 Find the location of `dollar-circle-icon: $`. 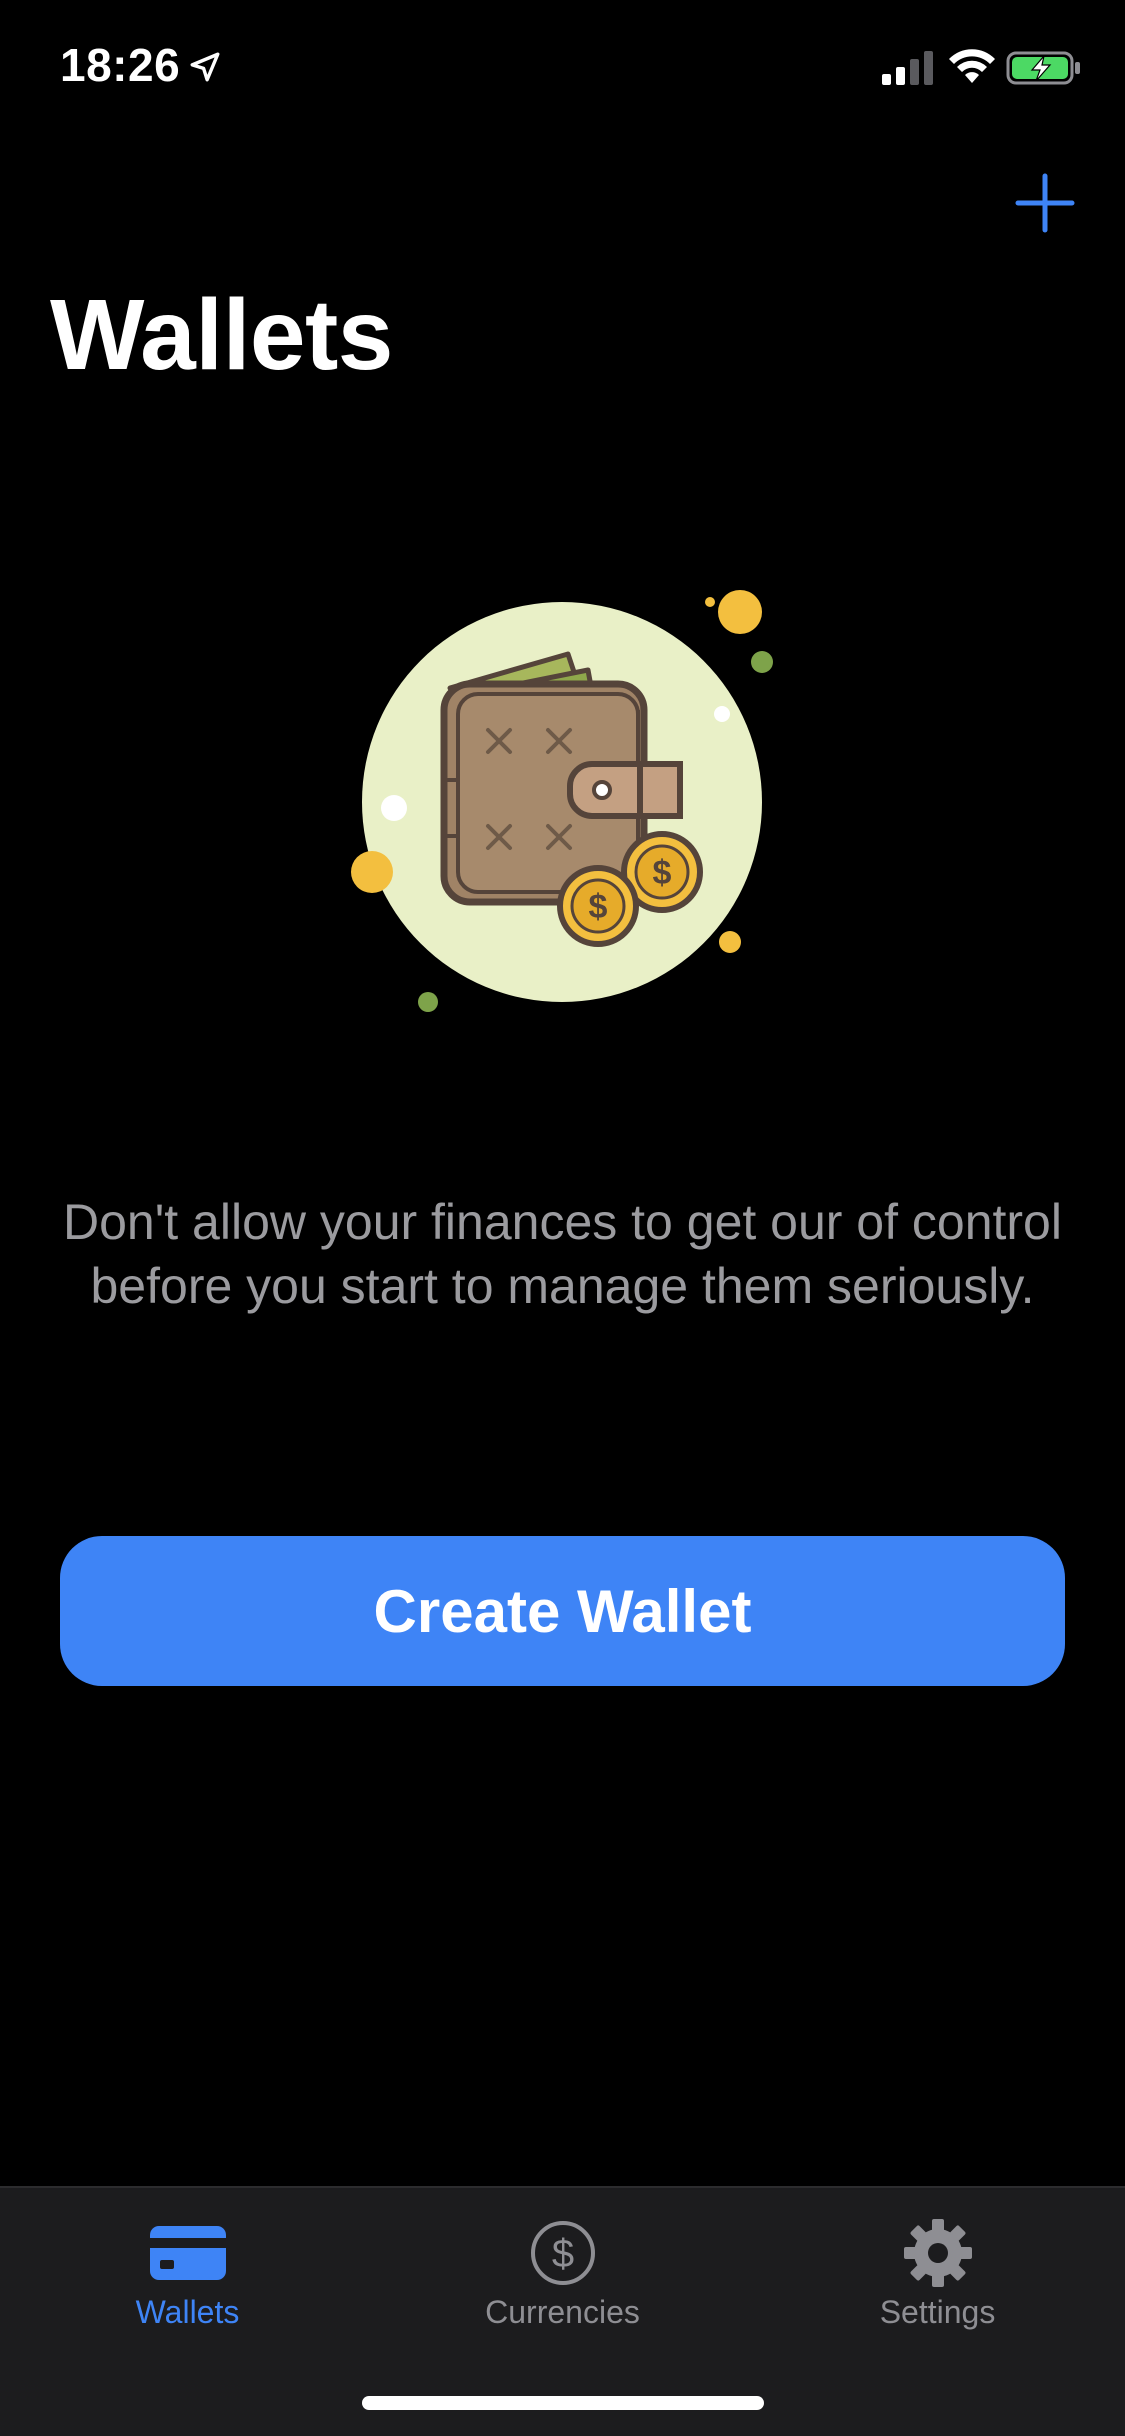

dollar-circle-icon: $ is located at coordinates (562, 2253).